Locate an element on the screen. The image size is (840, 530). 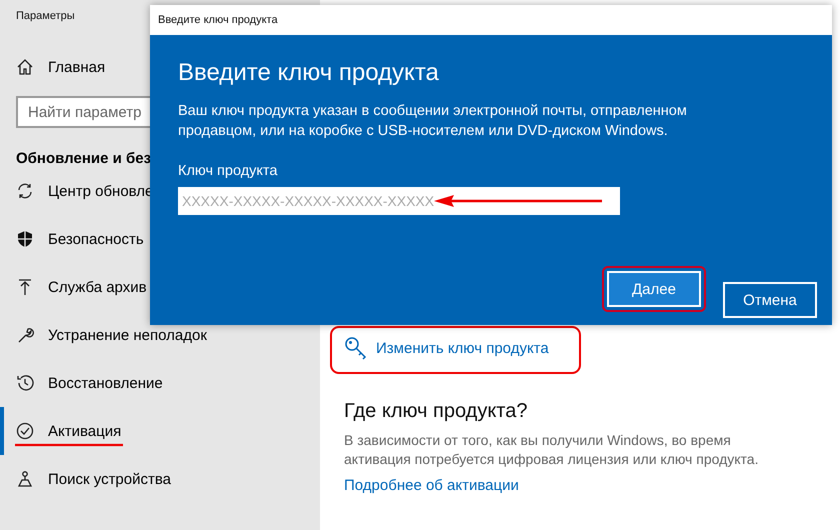
dialog-text: Ваш ключ продукта указан в сообщении электронной почты, отправленном продавцом, или на коробке с USB-носителем или DVD-диском Windows. is located at coordinates (433, 121).